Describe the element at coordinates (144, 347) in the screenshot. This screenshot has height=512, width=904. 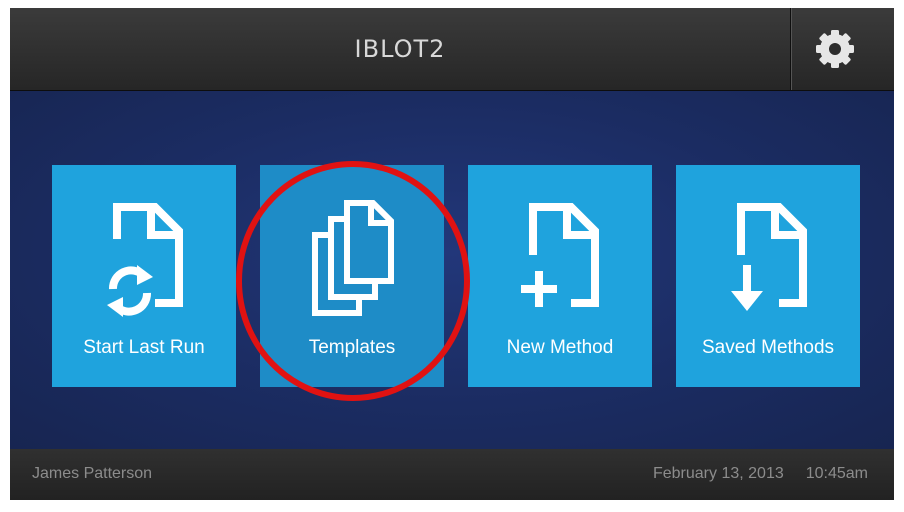
I see `tile-label: Start Last Run` at that location.